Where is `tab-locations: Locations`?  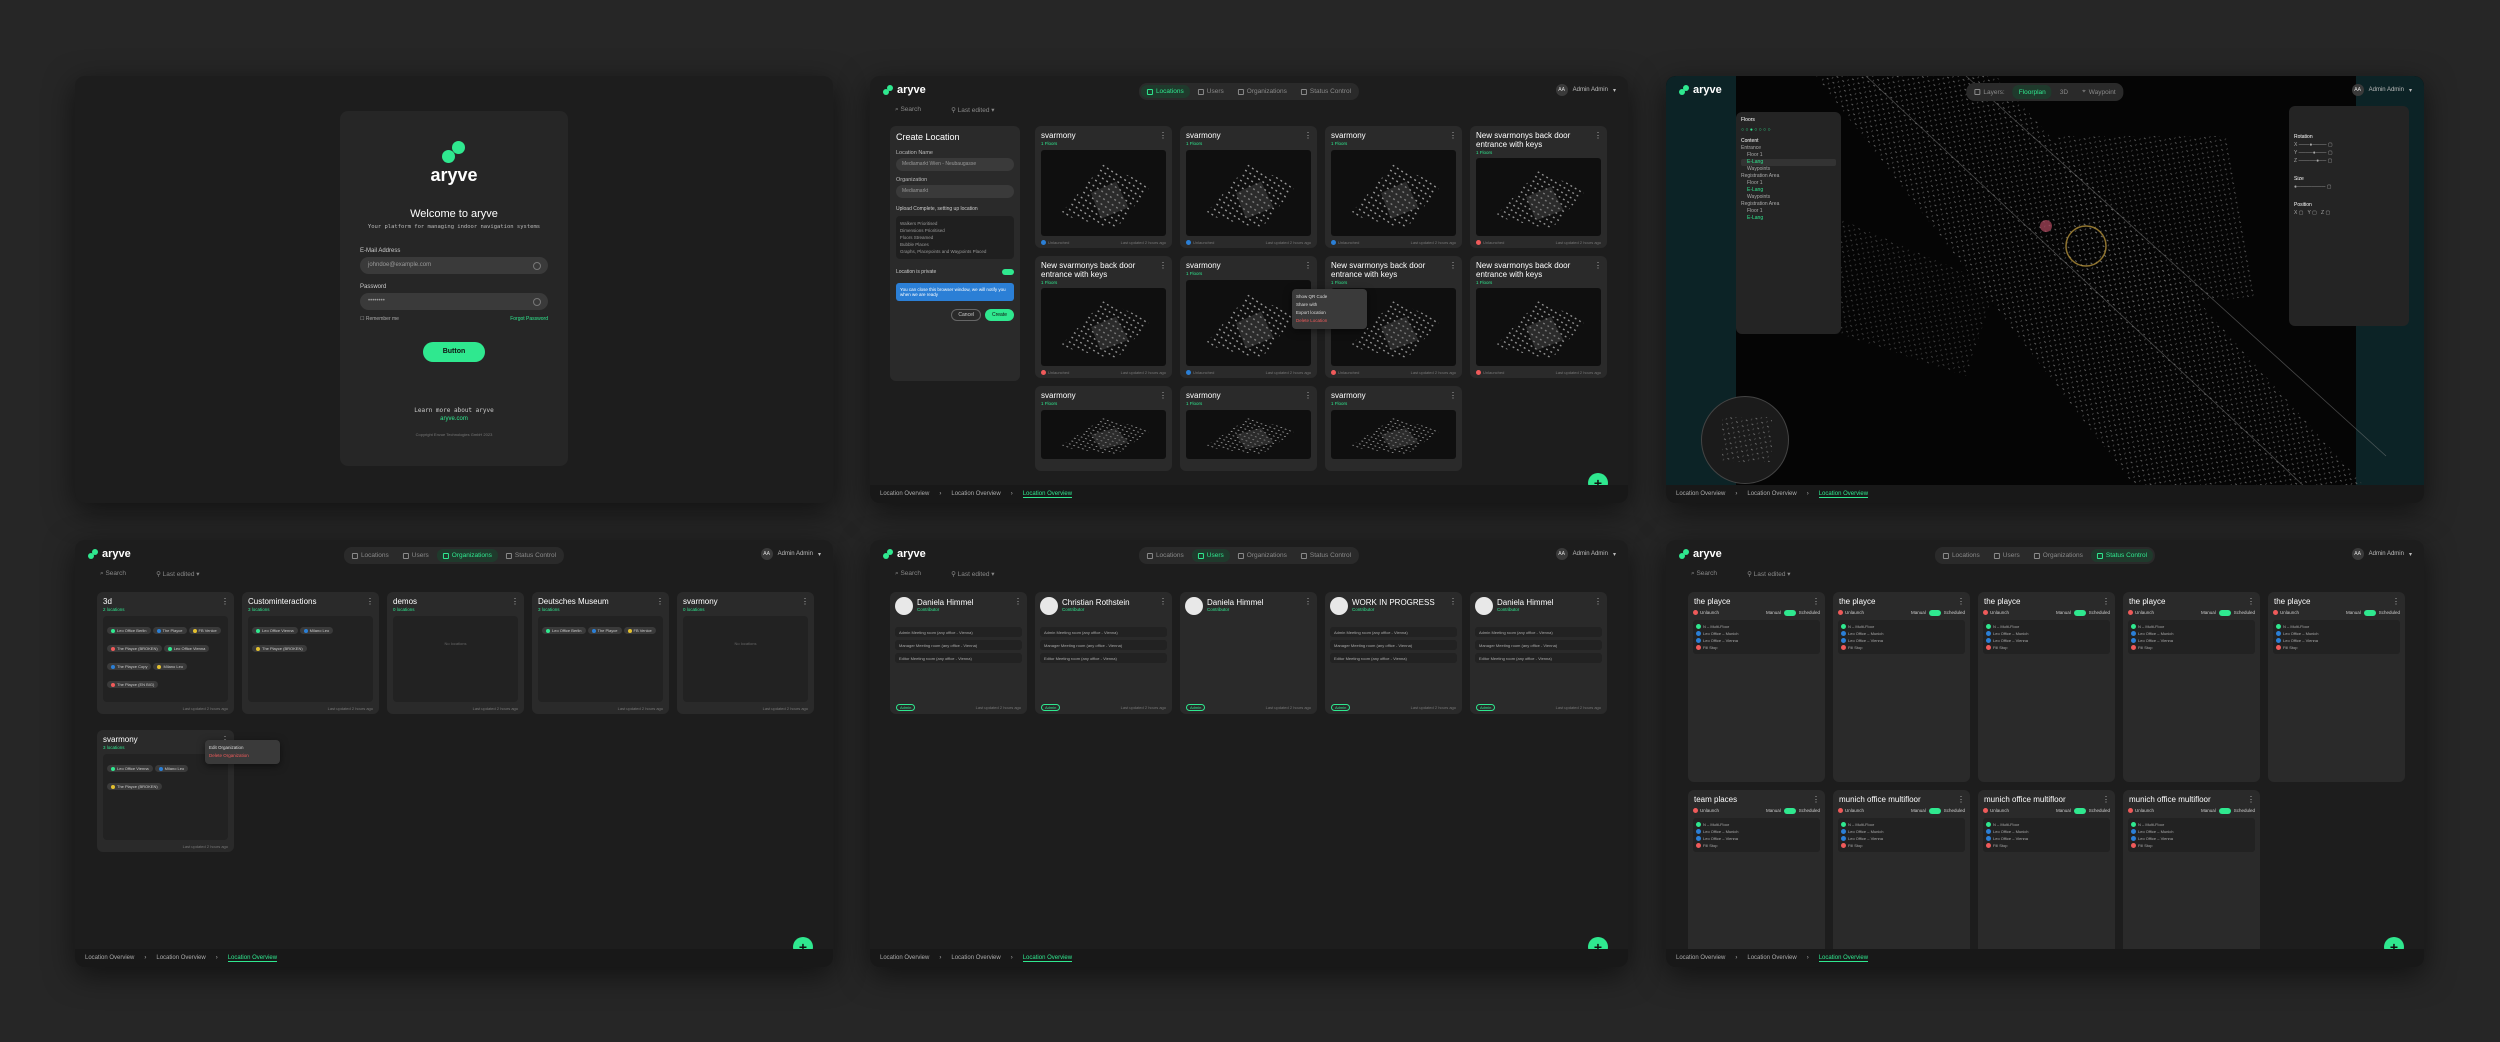
tab-locations: Locations is located at coordinates (1165, 91).